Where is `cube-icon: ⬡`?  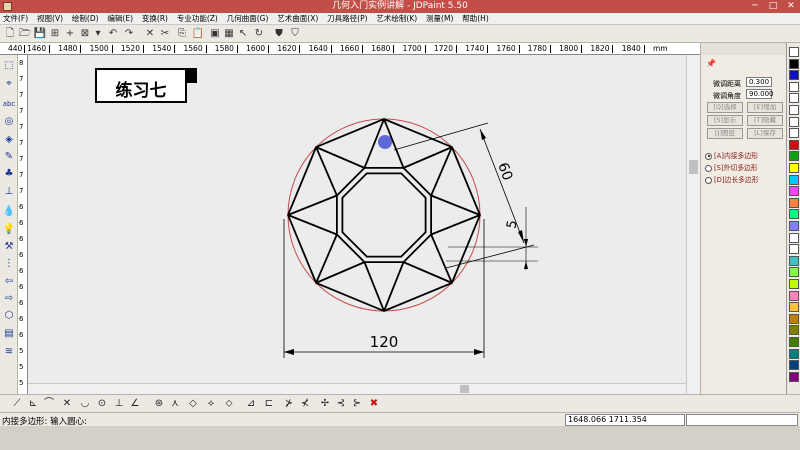 cube-icon: ⬡ is located at coordinates (9, 316).